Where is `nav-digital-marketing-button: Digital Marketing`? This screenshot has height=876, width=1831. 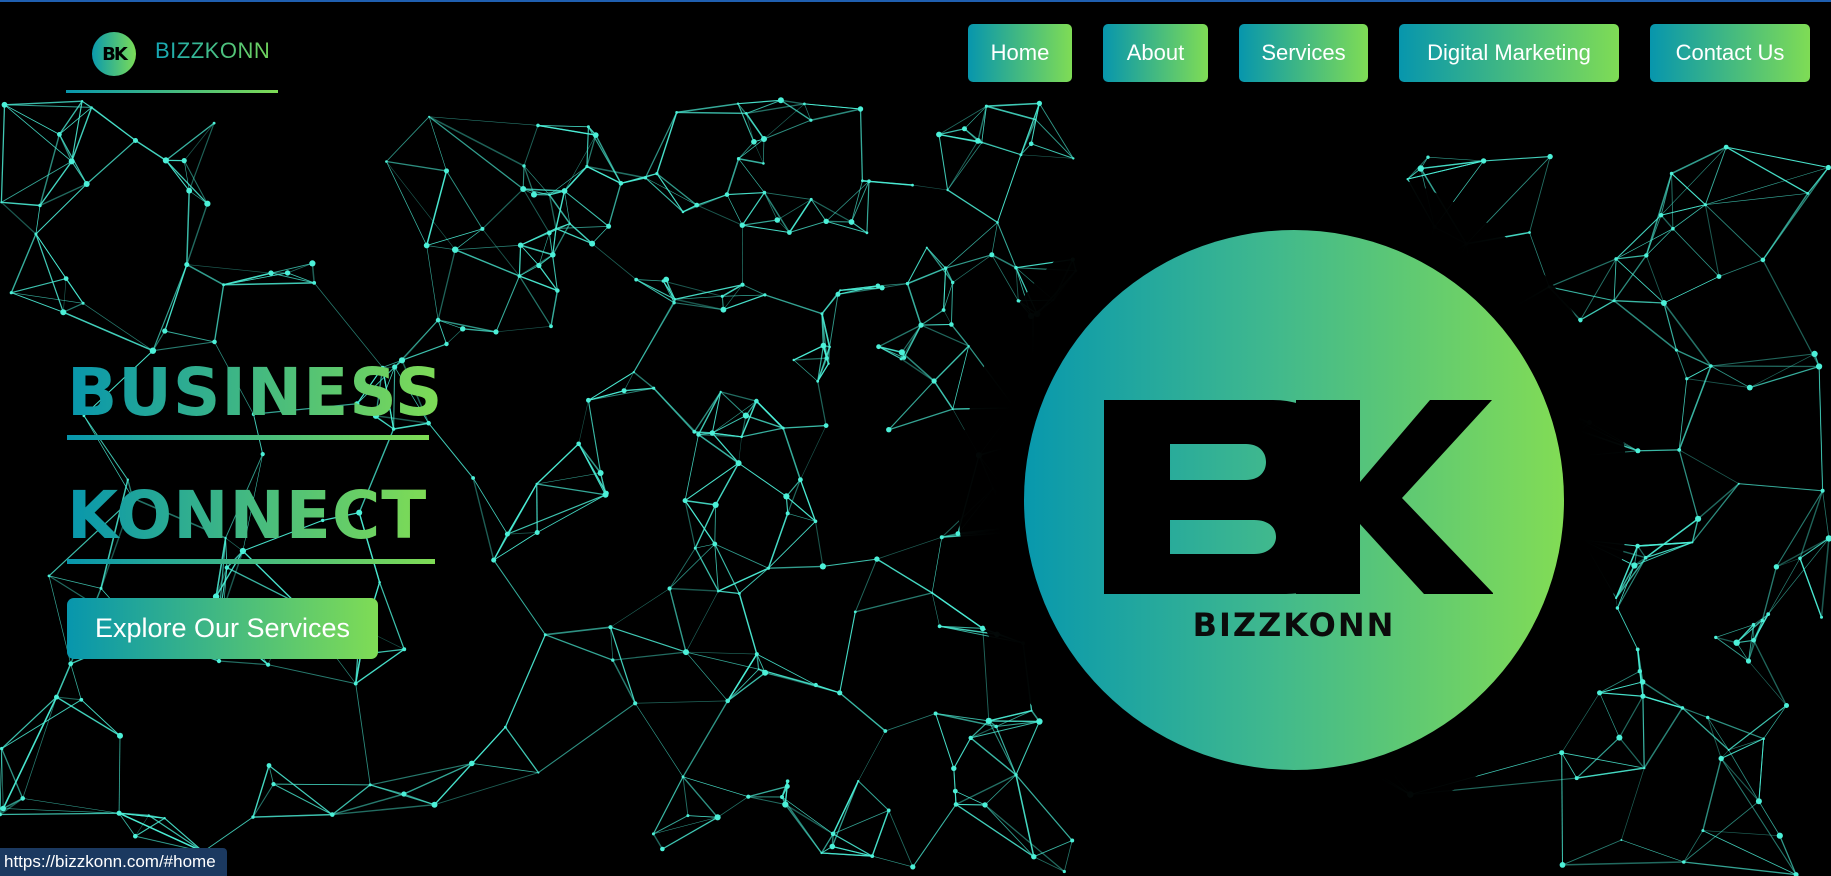 nav-digital-marketing-button: Digital Marketing is located at coordinates (1509, 53).